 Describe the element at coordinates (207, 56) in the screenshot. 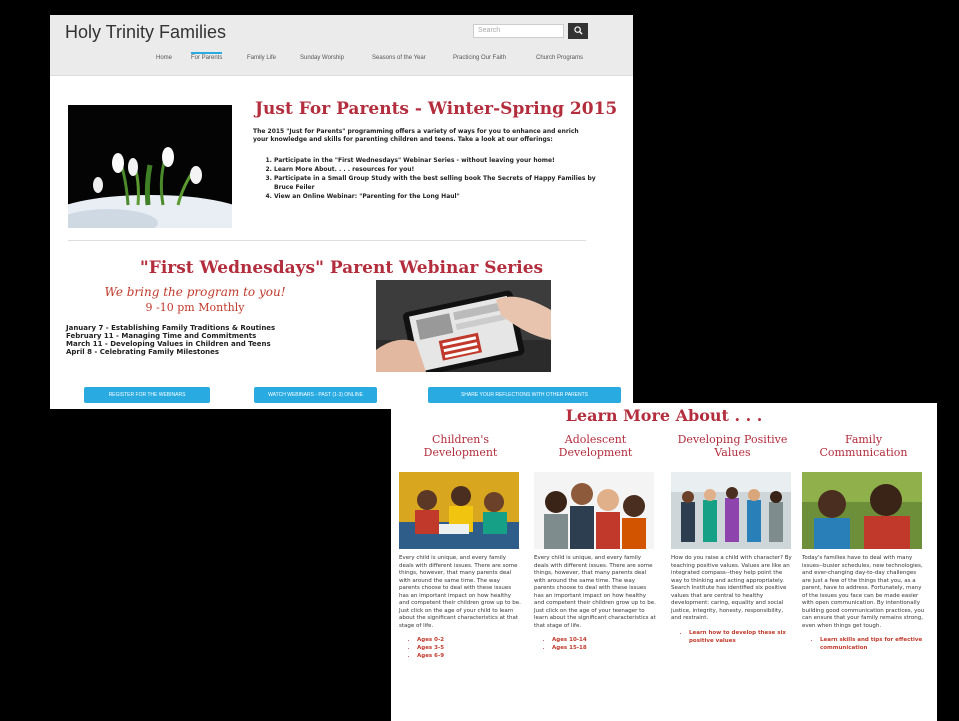

I see `nav-for-parents: For Parents` at that location.